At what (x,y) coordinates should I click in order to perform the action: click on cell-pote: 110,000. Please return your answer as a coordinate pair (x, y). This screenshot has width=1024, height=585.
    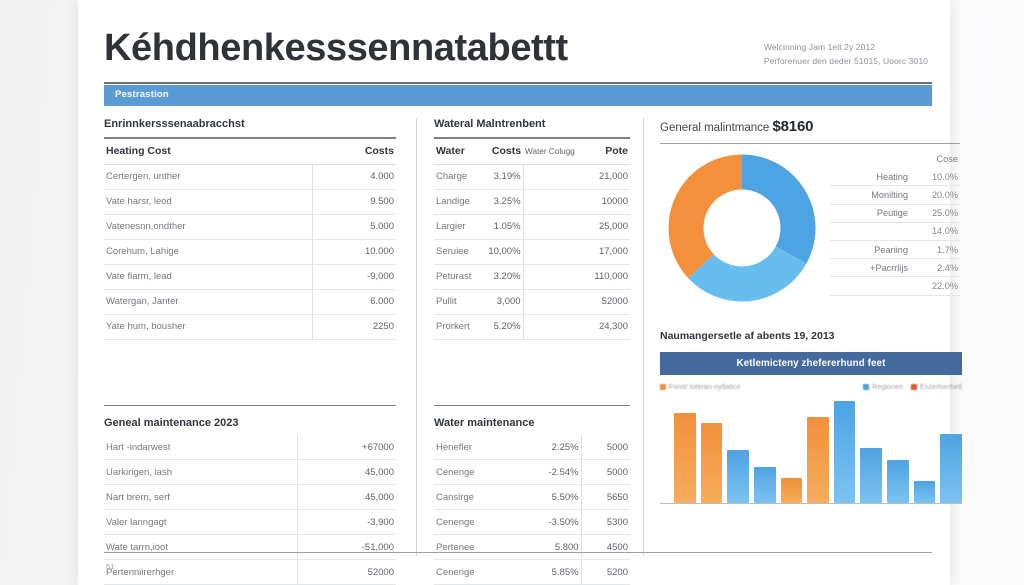
    Looking at the image, I should click on (607, 277).